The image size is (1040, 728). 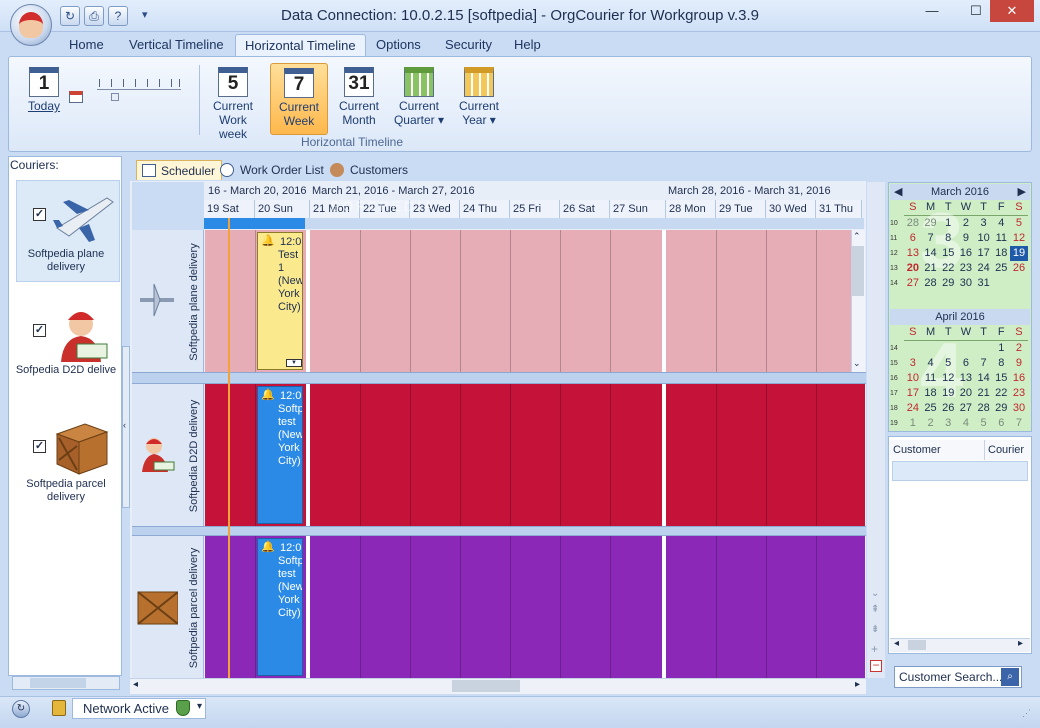 I want to click on tab-security: Security, so click(x=468, y=45).